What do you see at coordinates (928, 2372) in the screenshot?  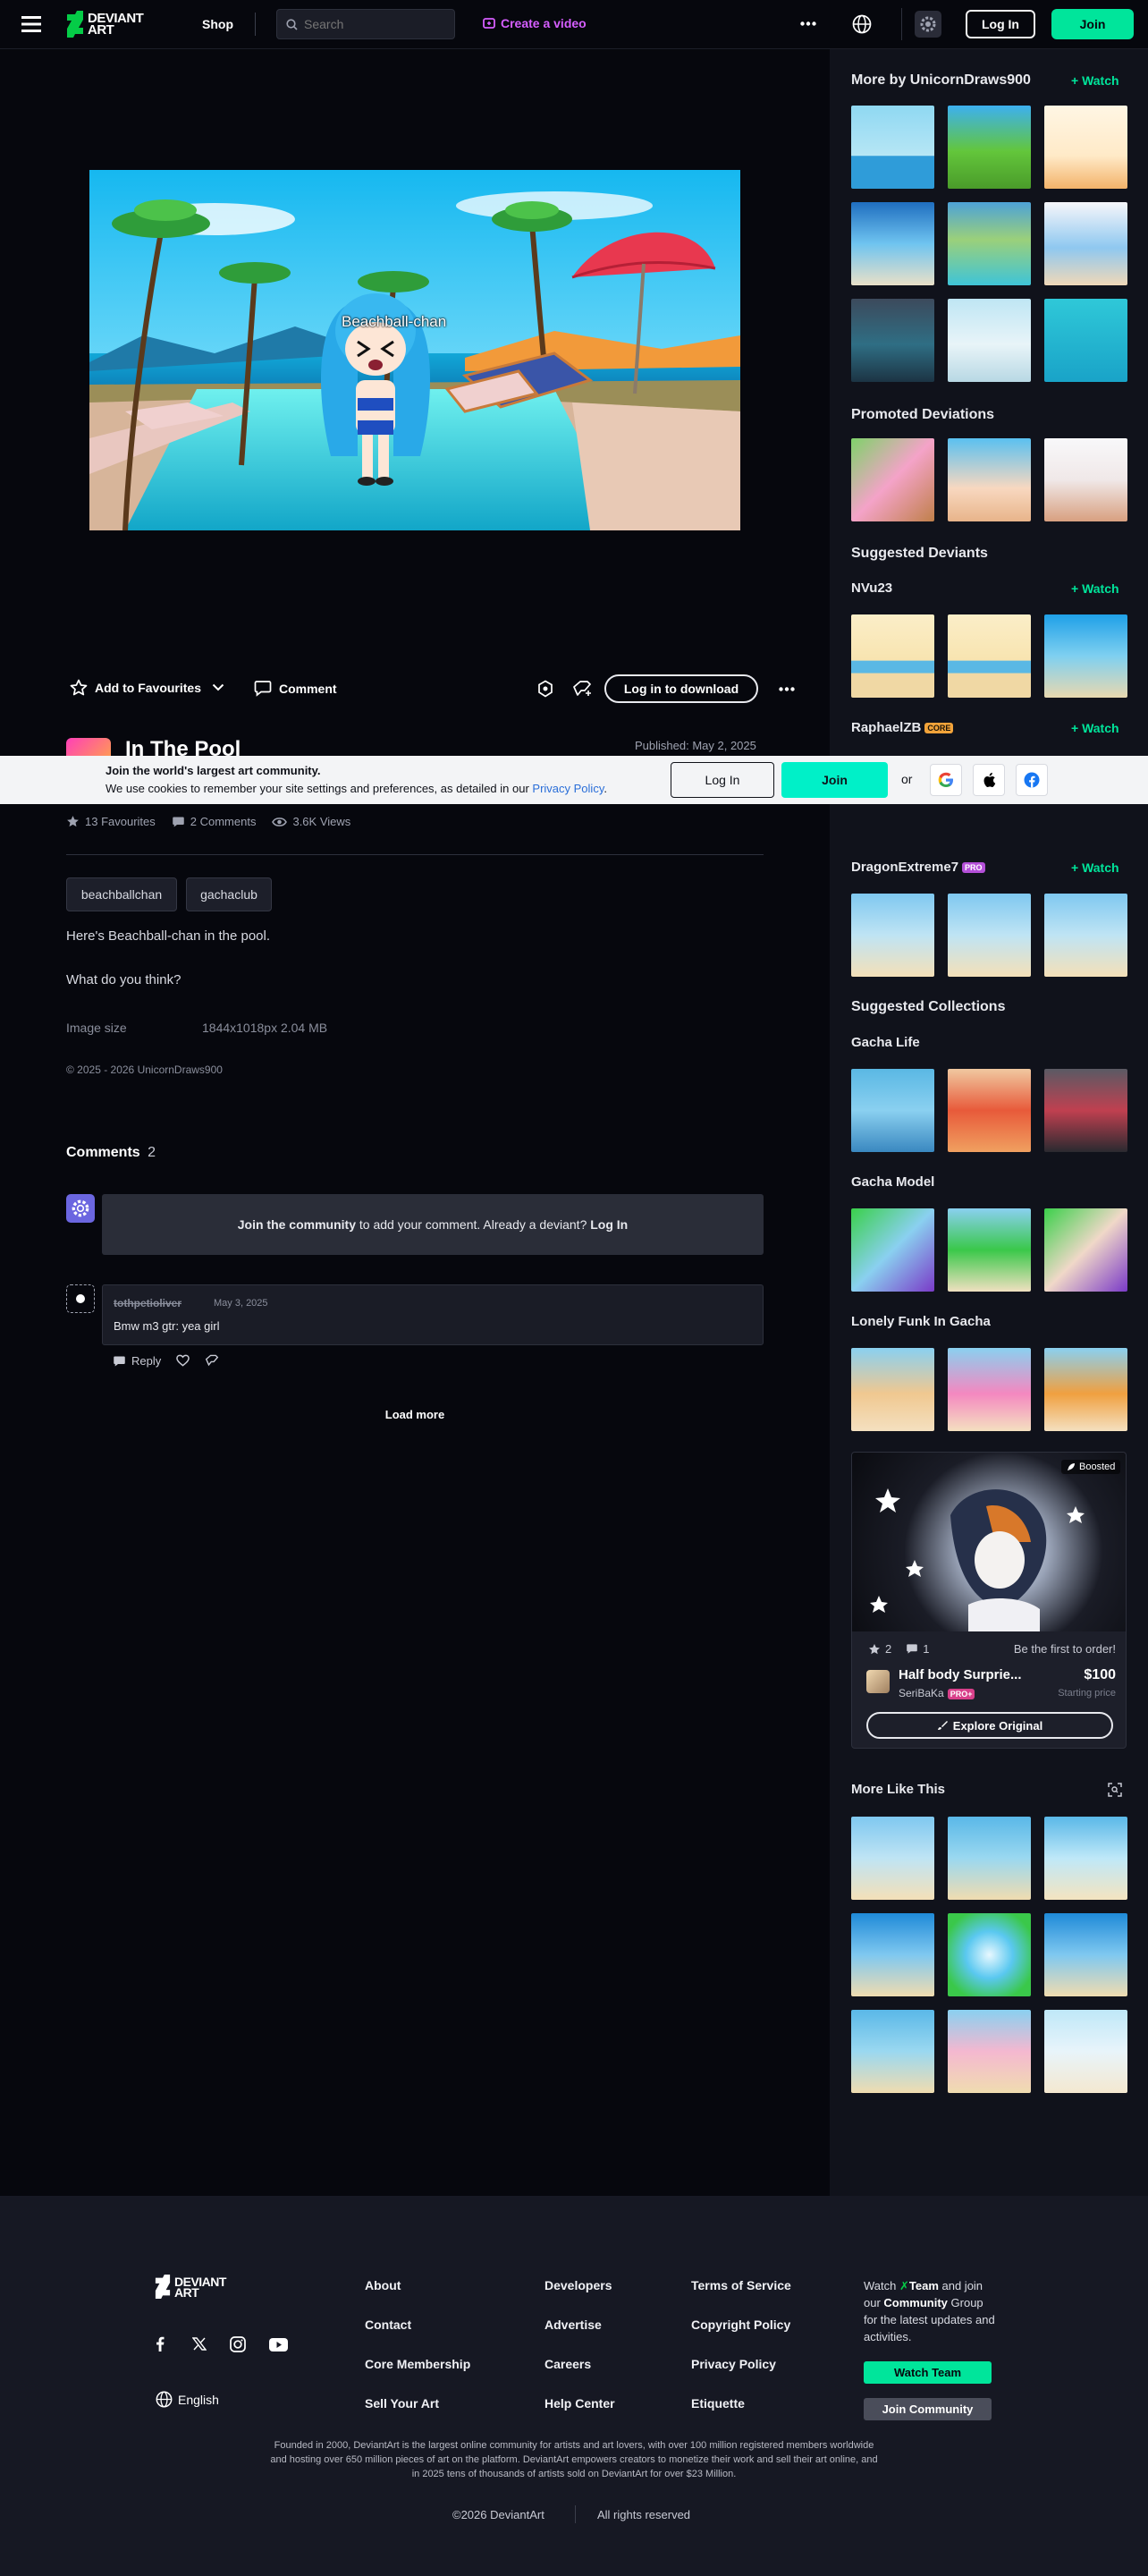 I see `watch-team-button: Watch Team` at bounding box center [928, 2372].